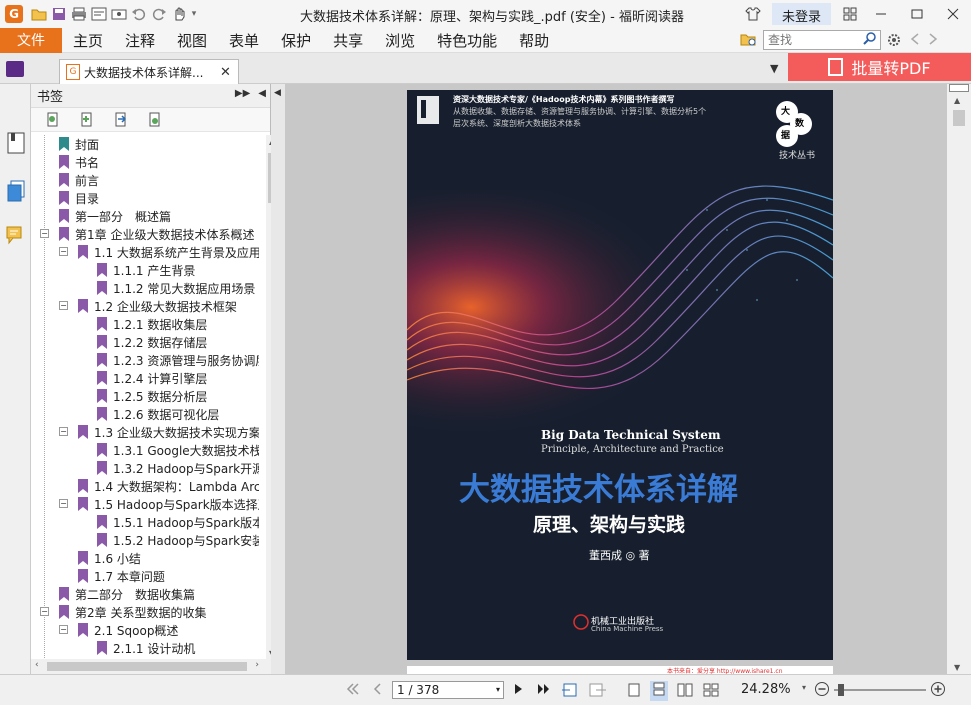  What do you see at coordinates (801, 14) in the screenshot?
I see `login-button: 未登录` at bounding box center [801, 14].